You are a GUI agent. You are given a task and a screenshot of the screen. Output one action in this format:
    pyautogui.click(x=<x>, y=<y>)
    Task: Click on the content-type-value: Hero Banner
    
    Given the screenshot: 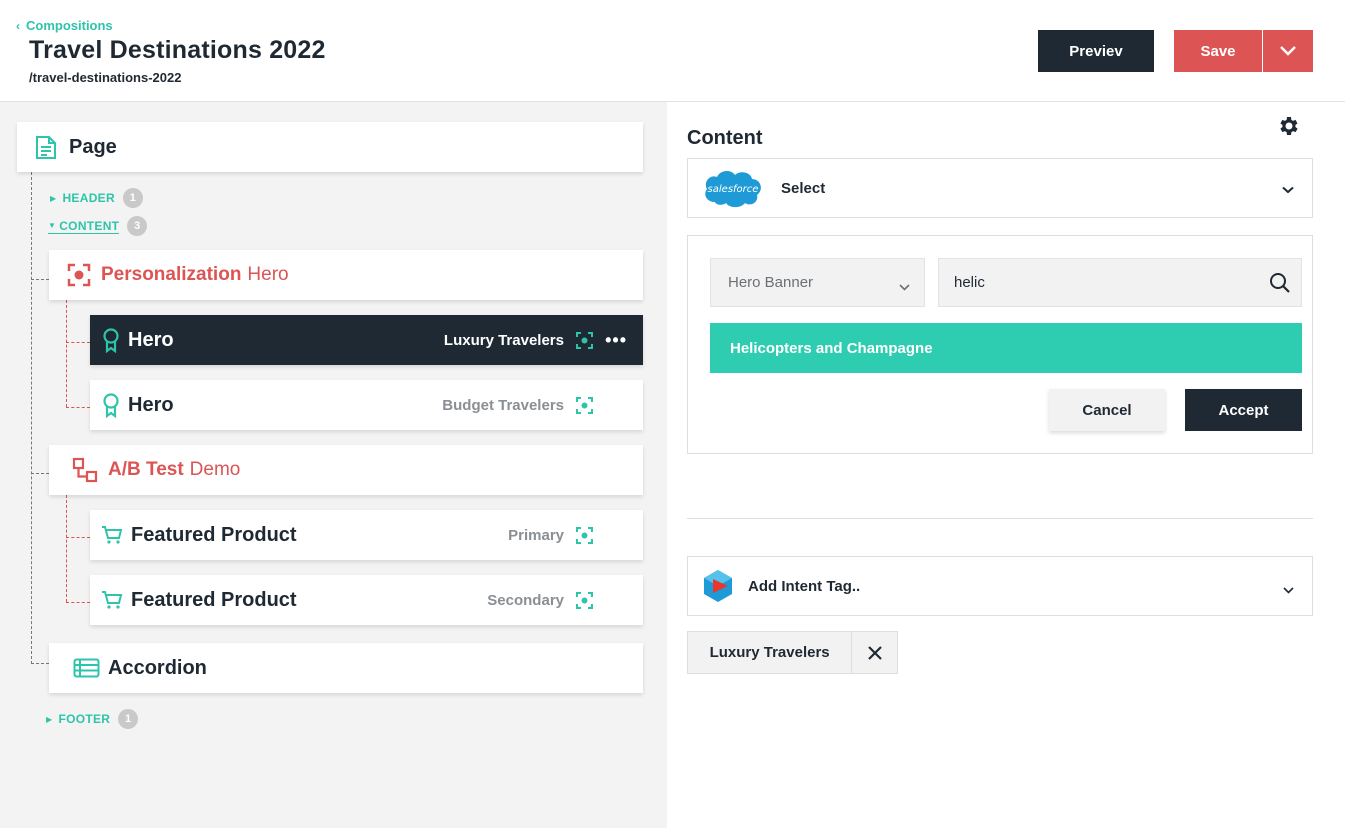 What is the action you would take?
    pyautogui.click(x=771, y=282)
    